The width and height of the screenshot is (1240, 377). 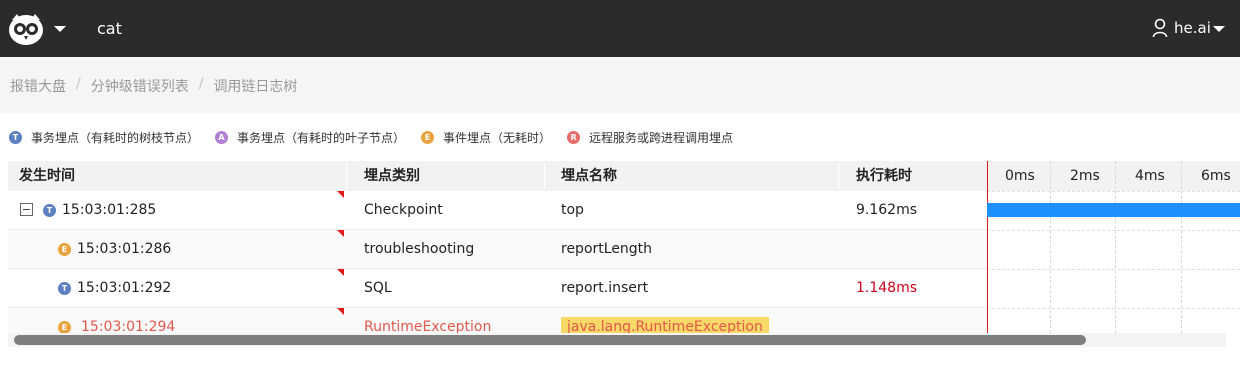 I want to click on remote-call-badge-icon: R, so click(x=574, y=137).